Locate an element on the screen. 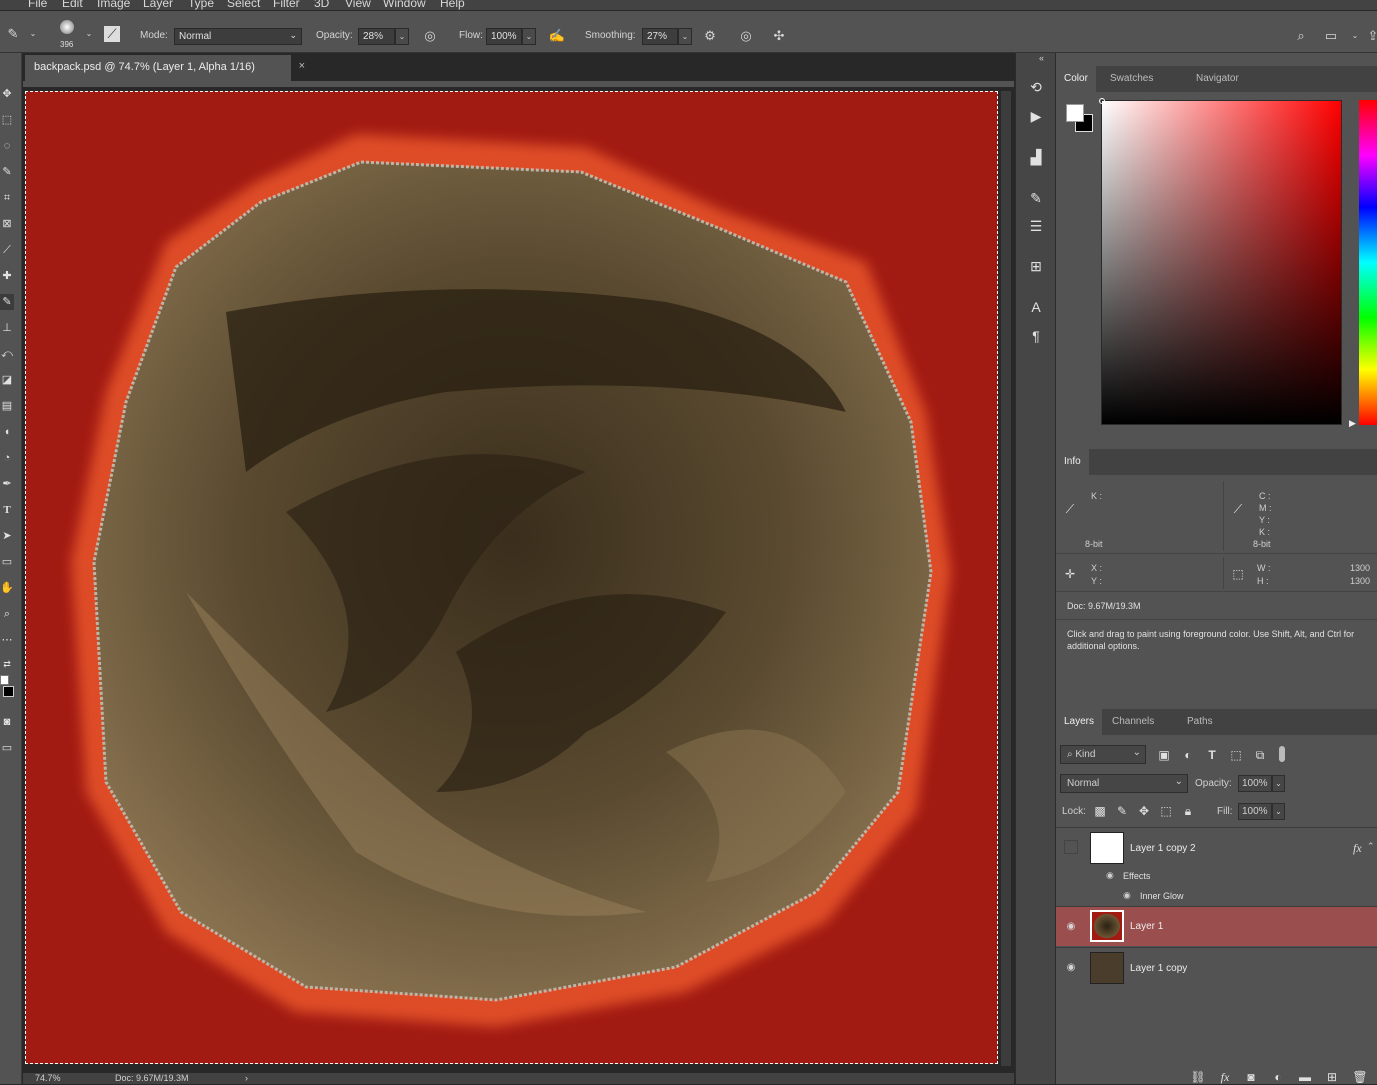 This screenshot has height=1085, width=1377. brush-settings-icon: ⟋ is located at coordinates (112, 34).